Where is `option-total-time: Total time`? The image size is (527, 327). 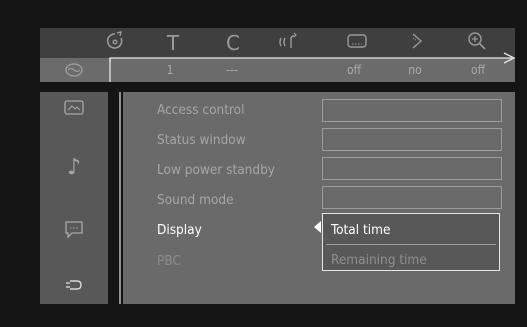
option-total-time: Total time is located at coordinates (360, 230).